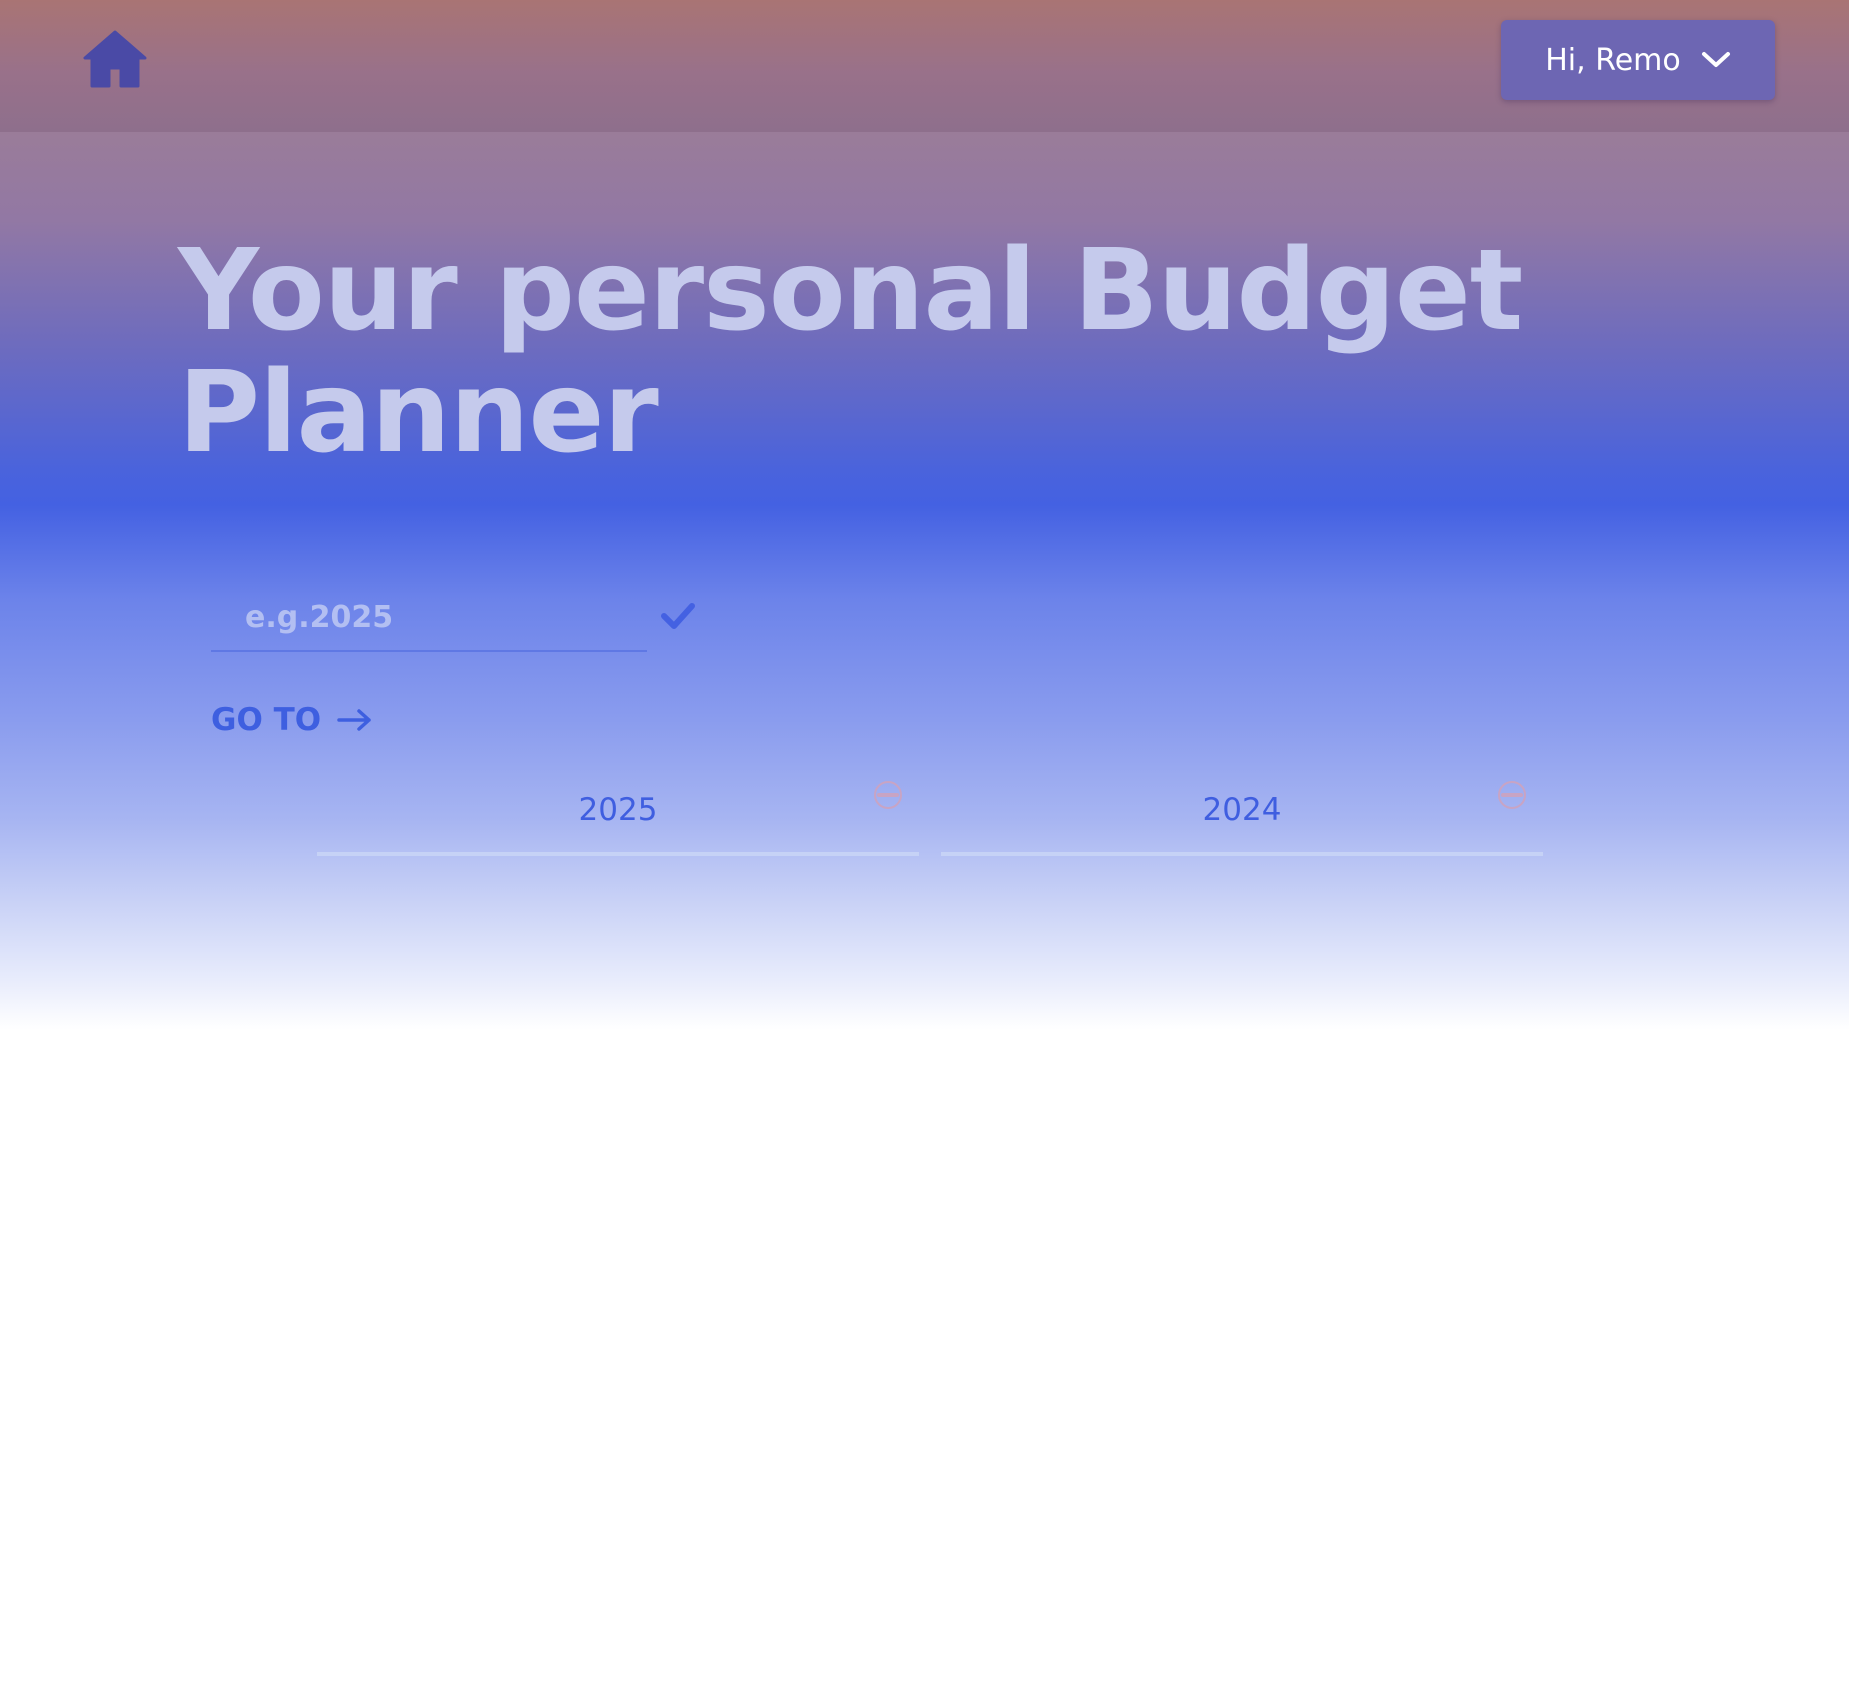 The height and width of the screenshot is (1690, 1849). What do you see at coordinates (440, 617) in the screenshot?
I see `year-input` at bounding box center [440, 617].